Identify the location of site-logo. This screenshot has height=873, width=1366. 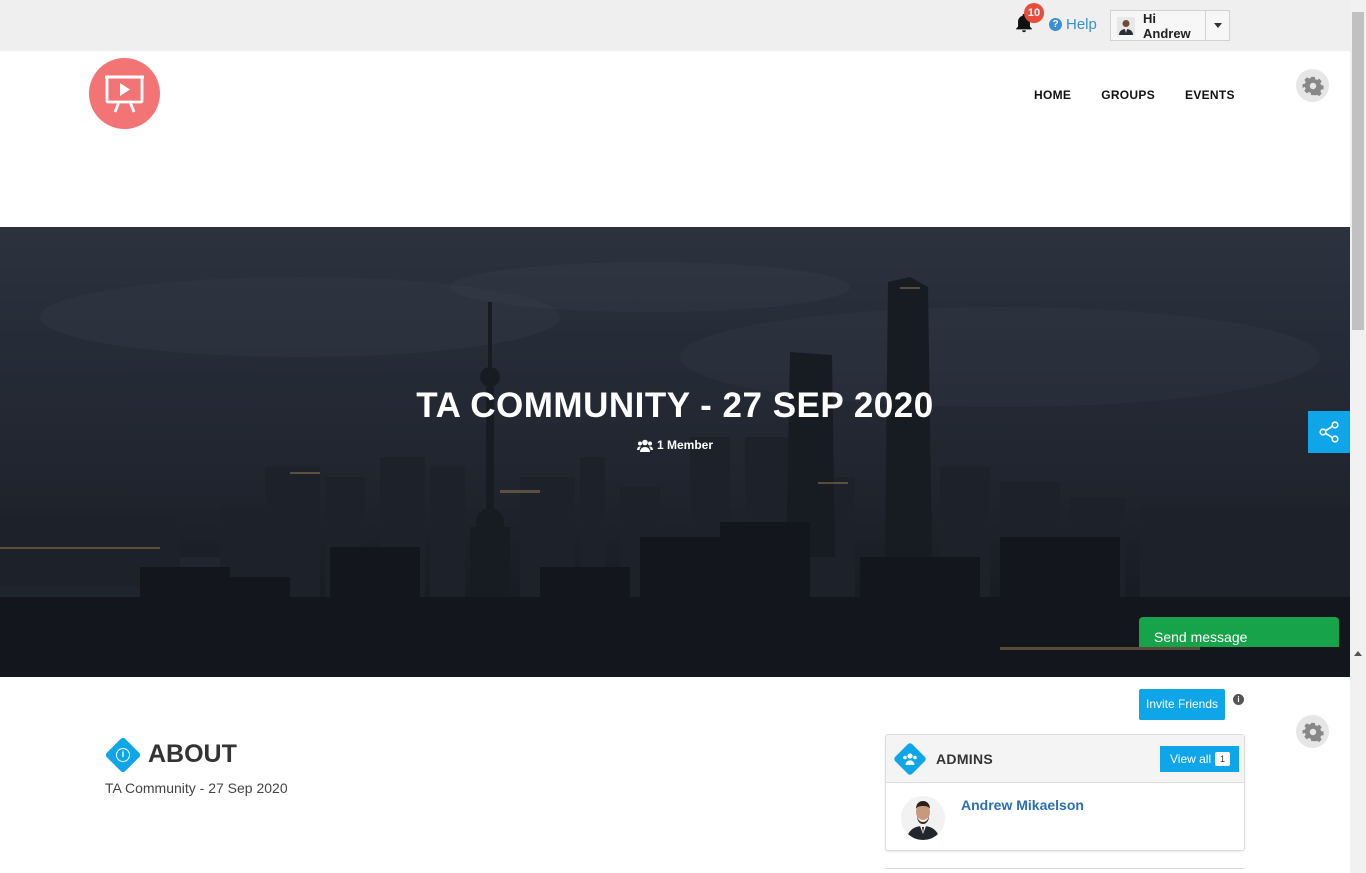
(124, 93).